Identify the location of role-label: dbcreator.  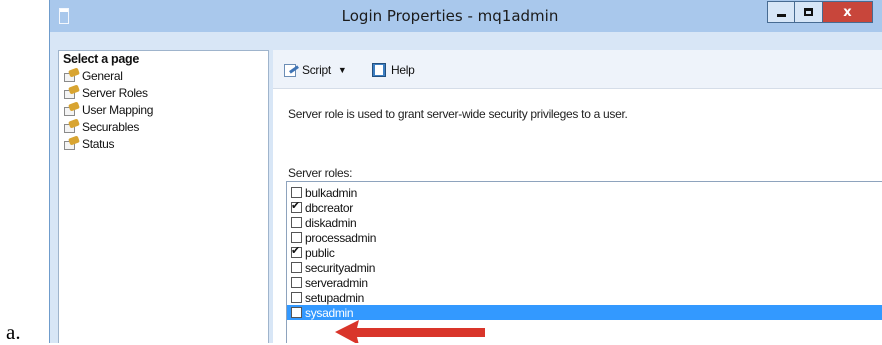
(329, 207).